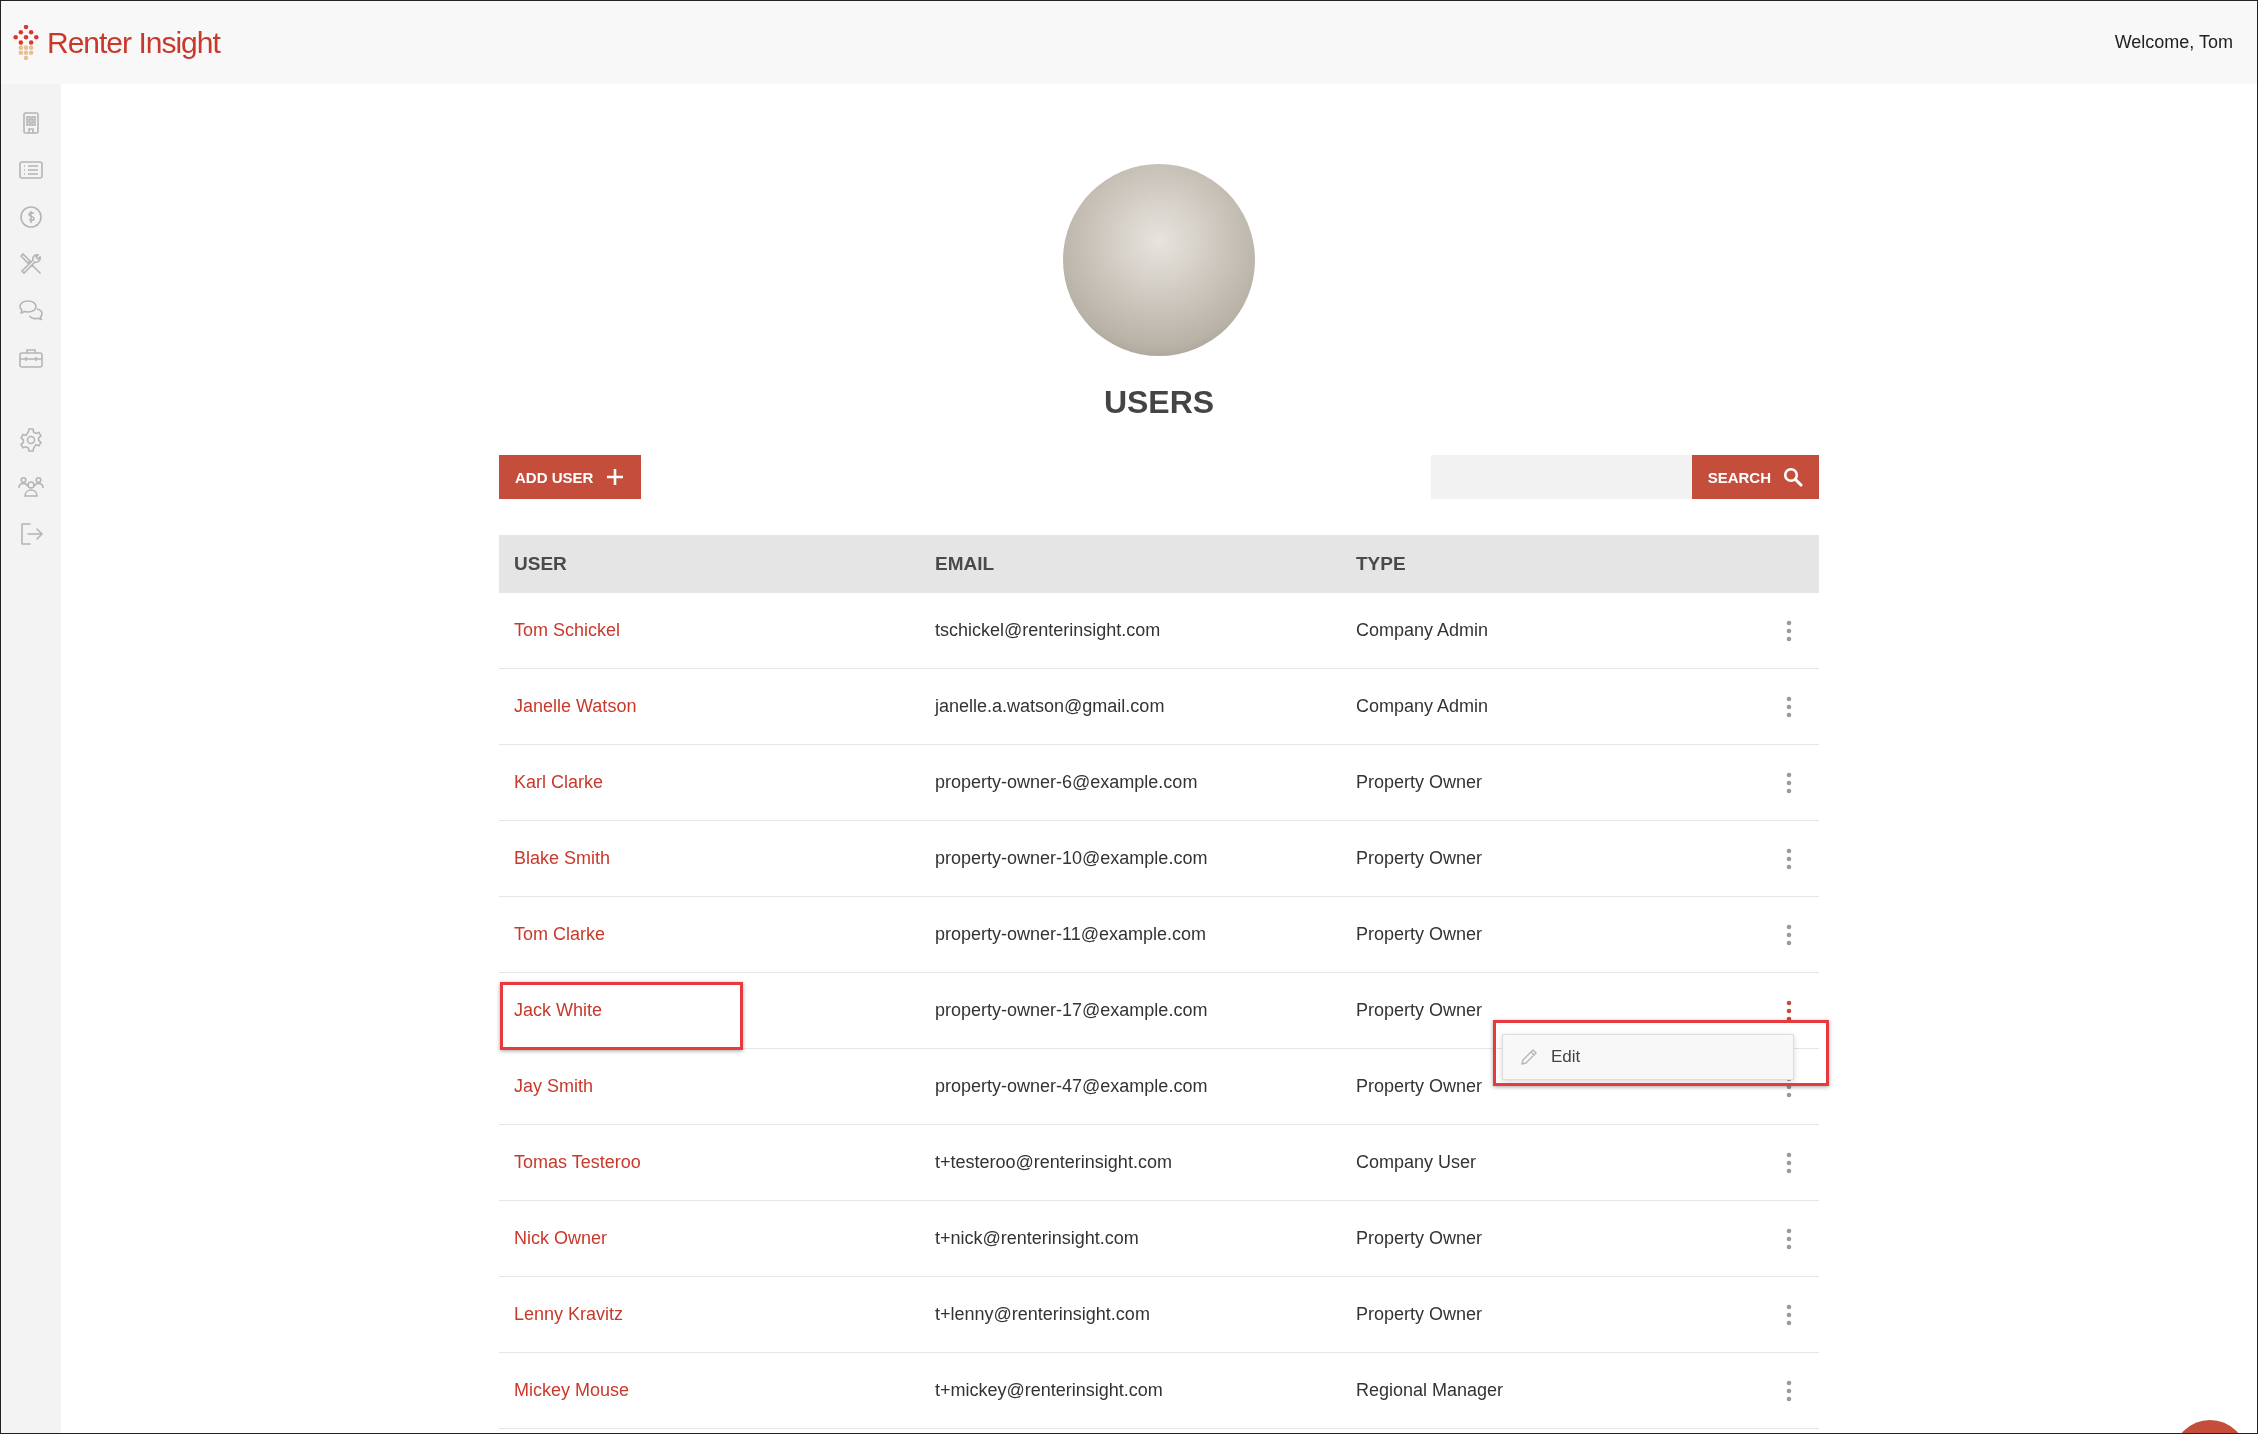 This screenshot has width=2258, height=1434. What do you see at coordinates (2173, 42) in the screenshot?
I see `welcome-text: Welcome, Tom` at bounding box center [2173, 42].